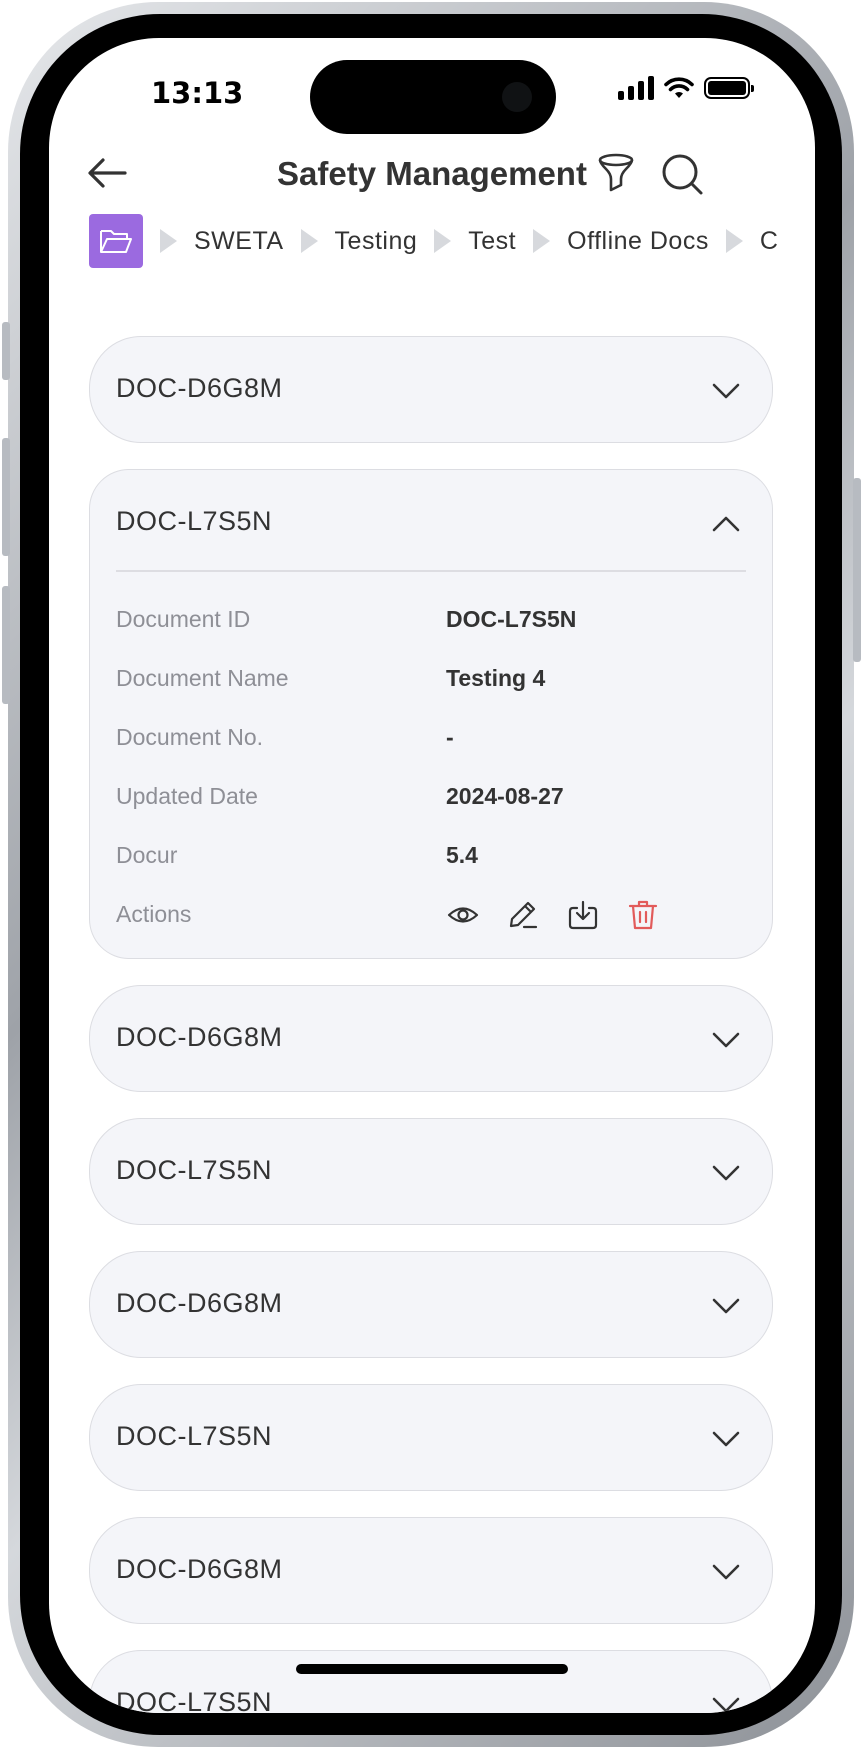 The width and height of the screenshot is (863, 1751). What do you see at coordinates (376, 241) in the screenshot?
I see `breadcrumb-item: Testing` at bounding box center [376, 241].